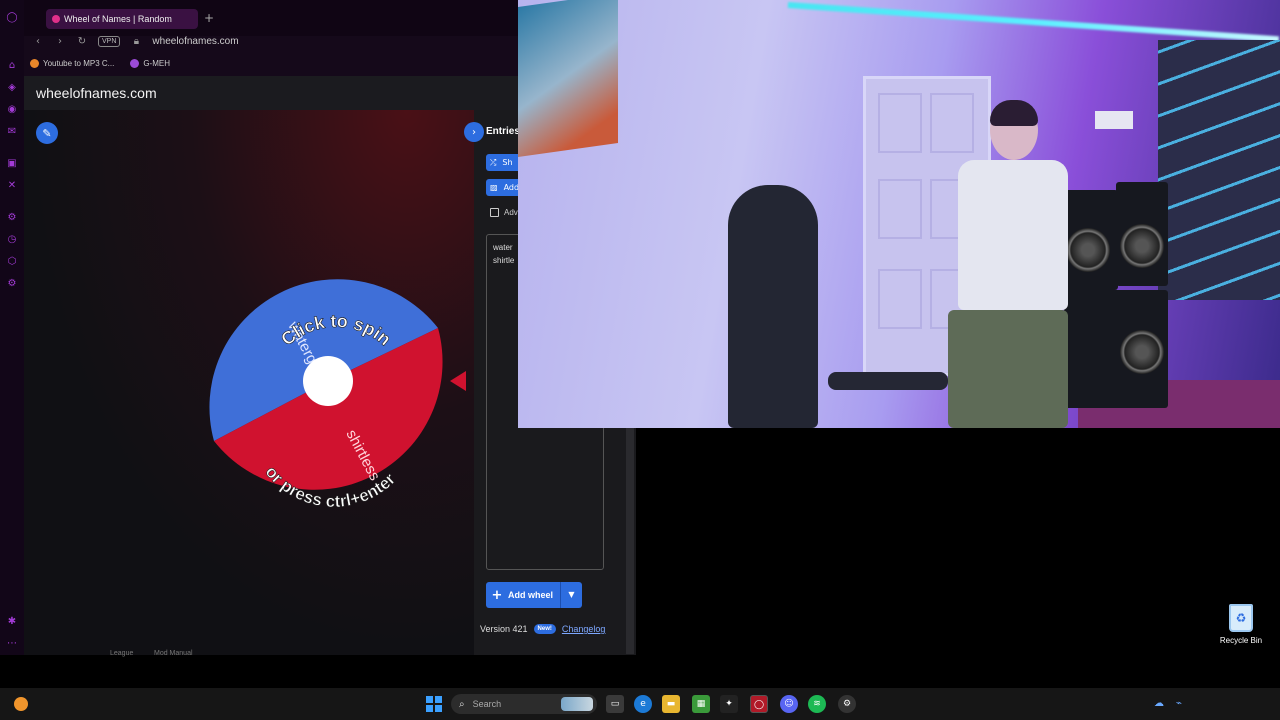  What do you see at coordinates (96, 93) in the screenshot?
I see `site-title: wheelofnames.com` at bounding box center [96, 93].